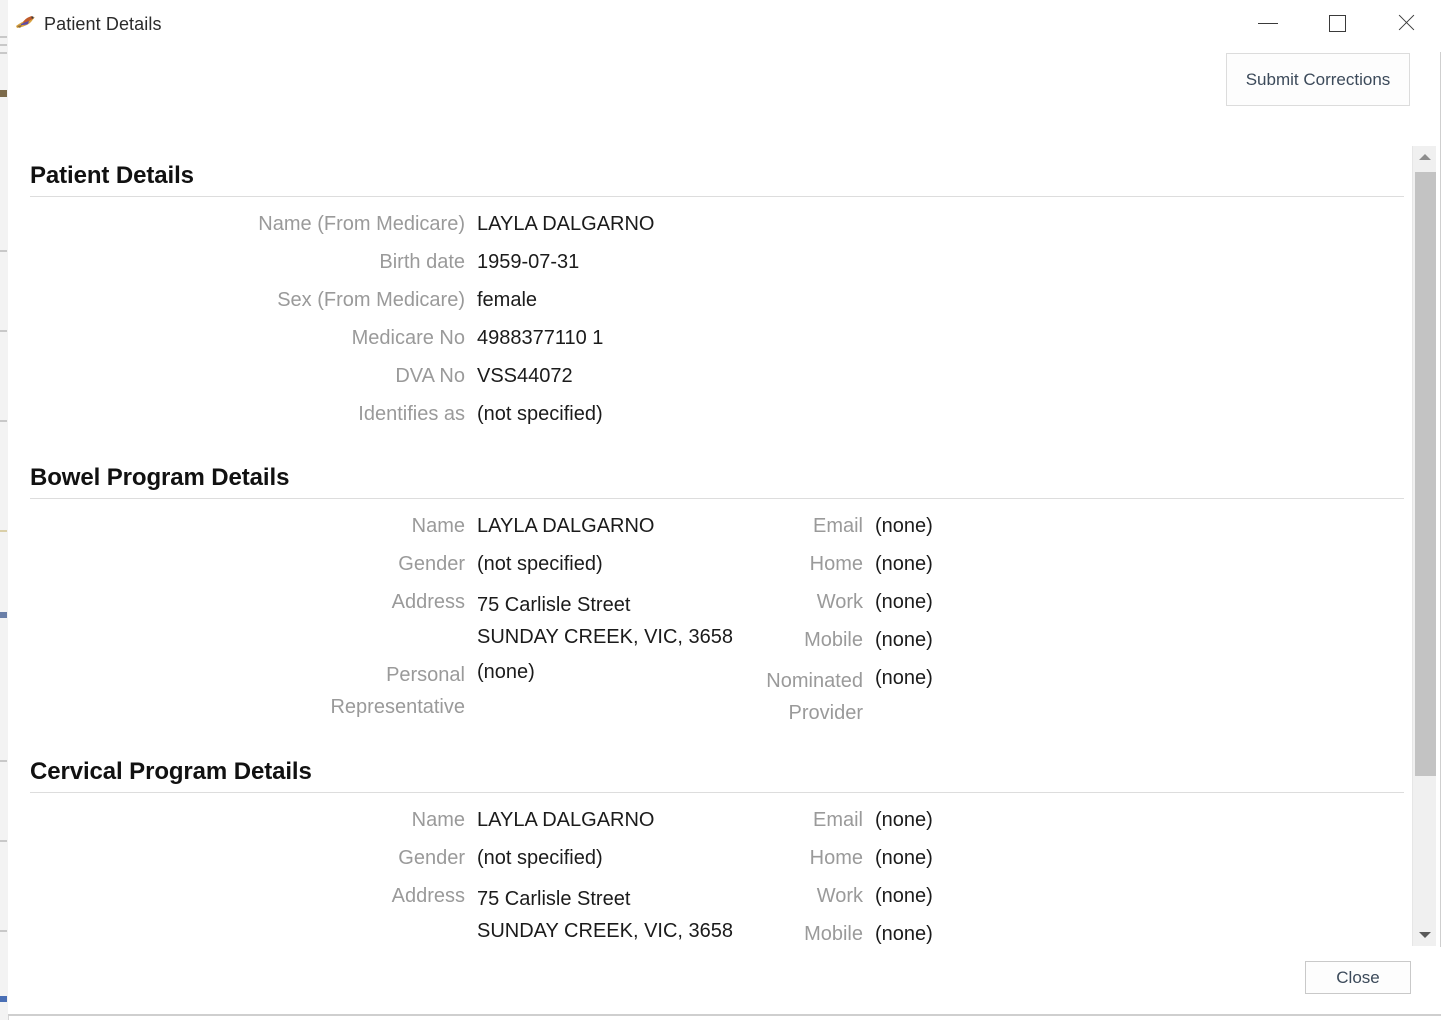 This screenshot has width=1442, height=1020. I want to click on field-label: Identifies as, so click(411, 414).